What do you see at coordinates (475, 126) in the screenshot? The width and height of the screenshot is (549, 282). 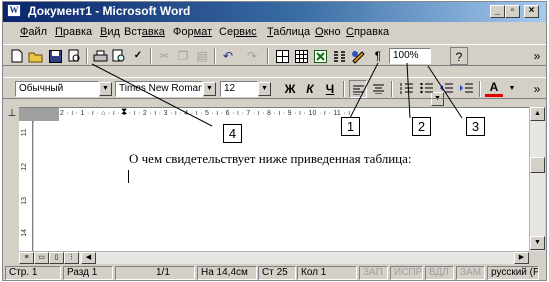 I see `callout-3: 3` at bounding box center [475, 126].